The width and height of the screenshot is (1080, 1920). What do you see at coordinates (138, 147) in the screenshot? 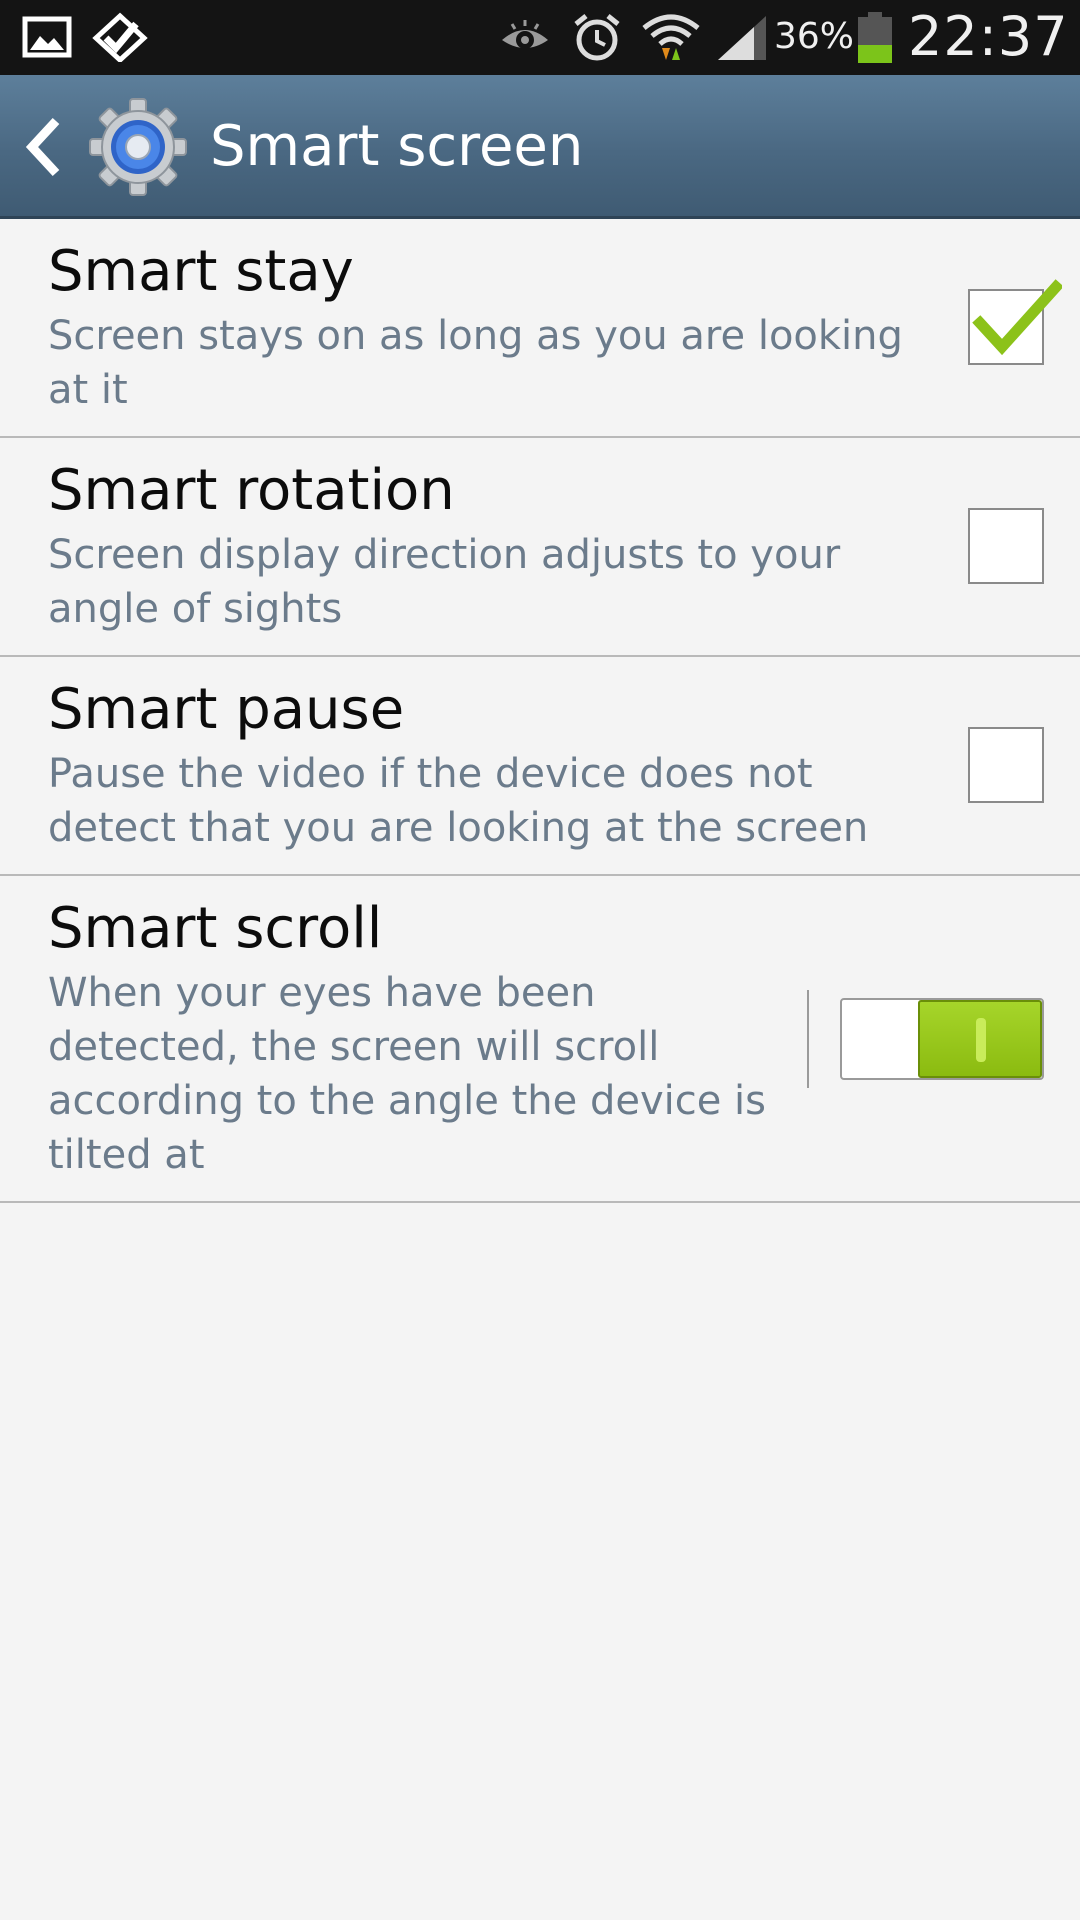
I see `settings-gear-icon` at bounding box center [138, 147].